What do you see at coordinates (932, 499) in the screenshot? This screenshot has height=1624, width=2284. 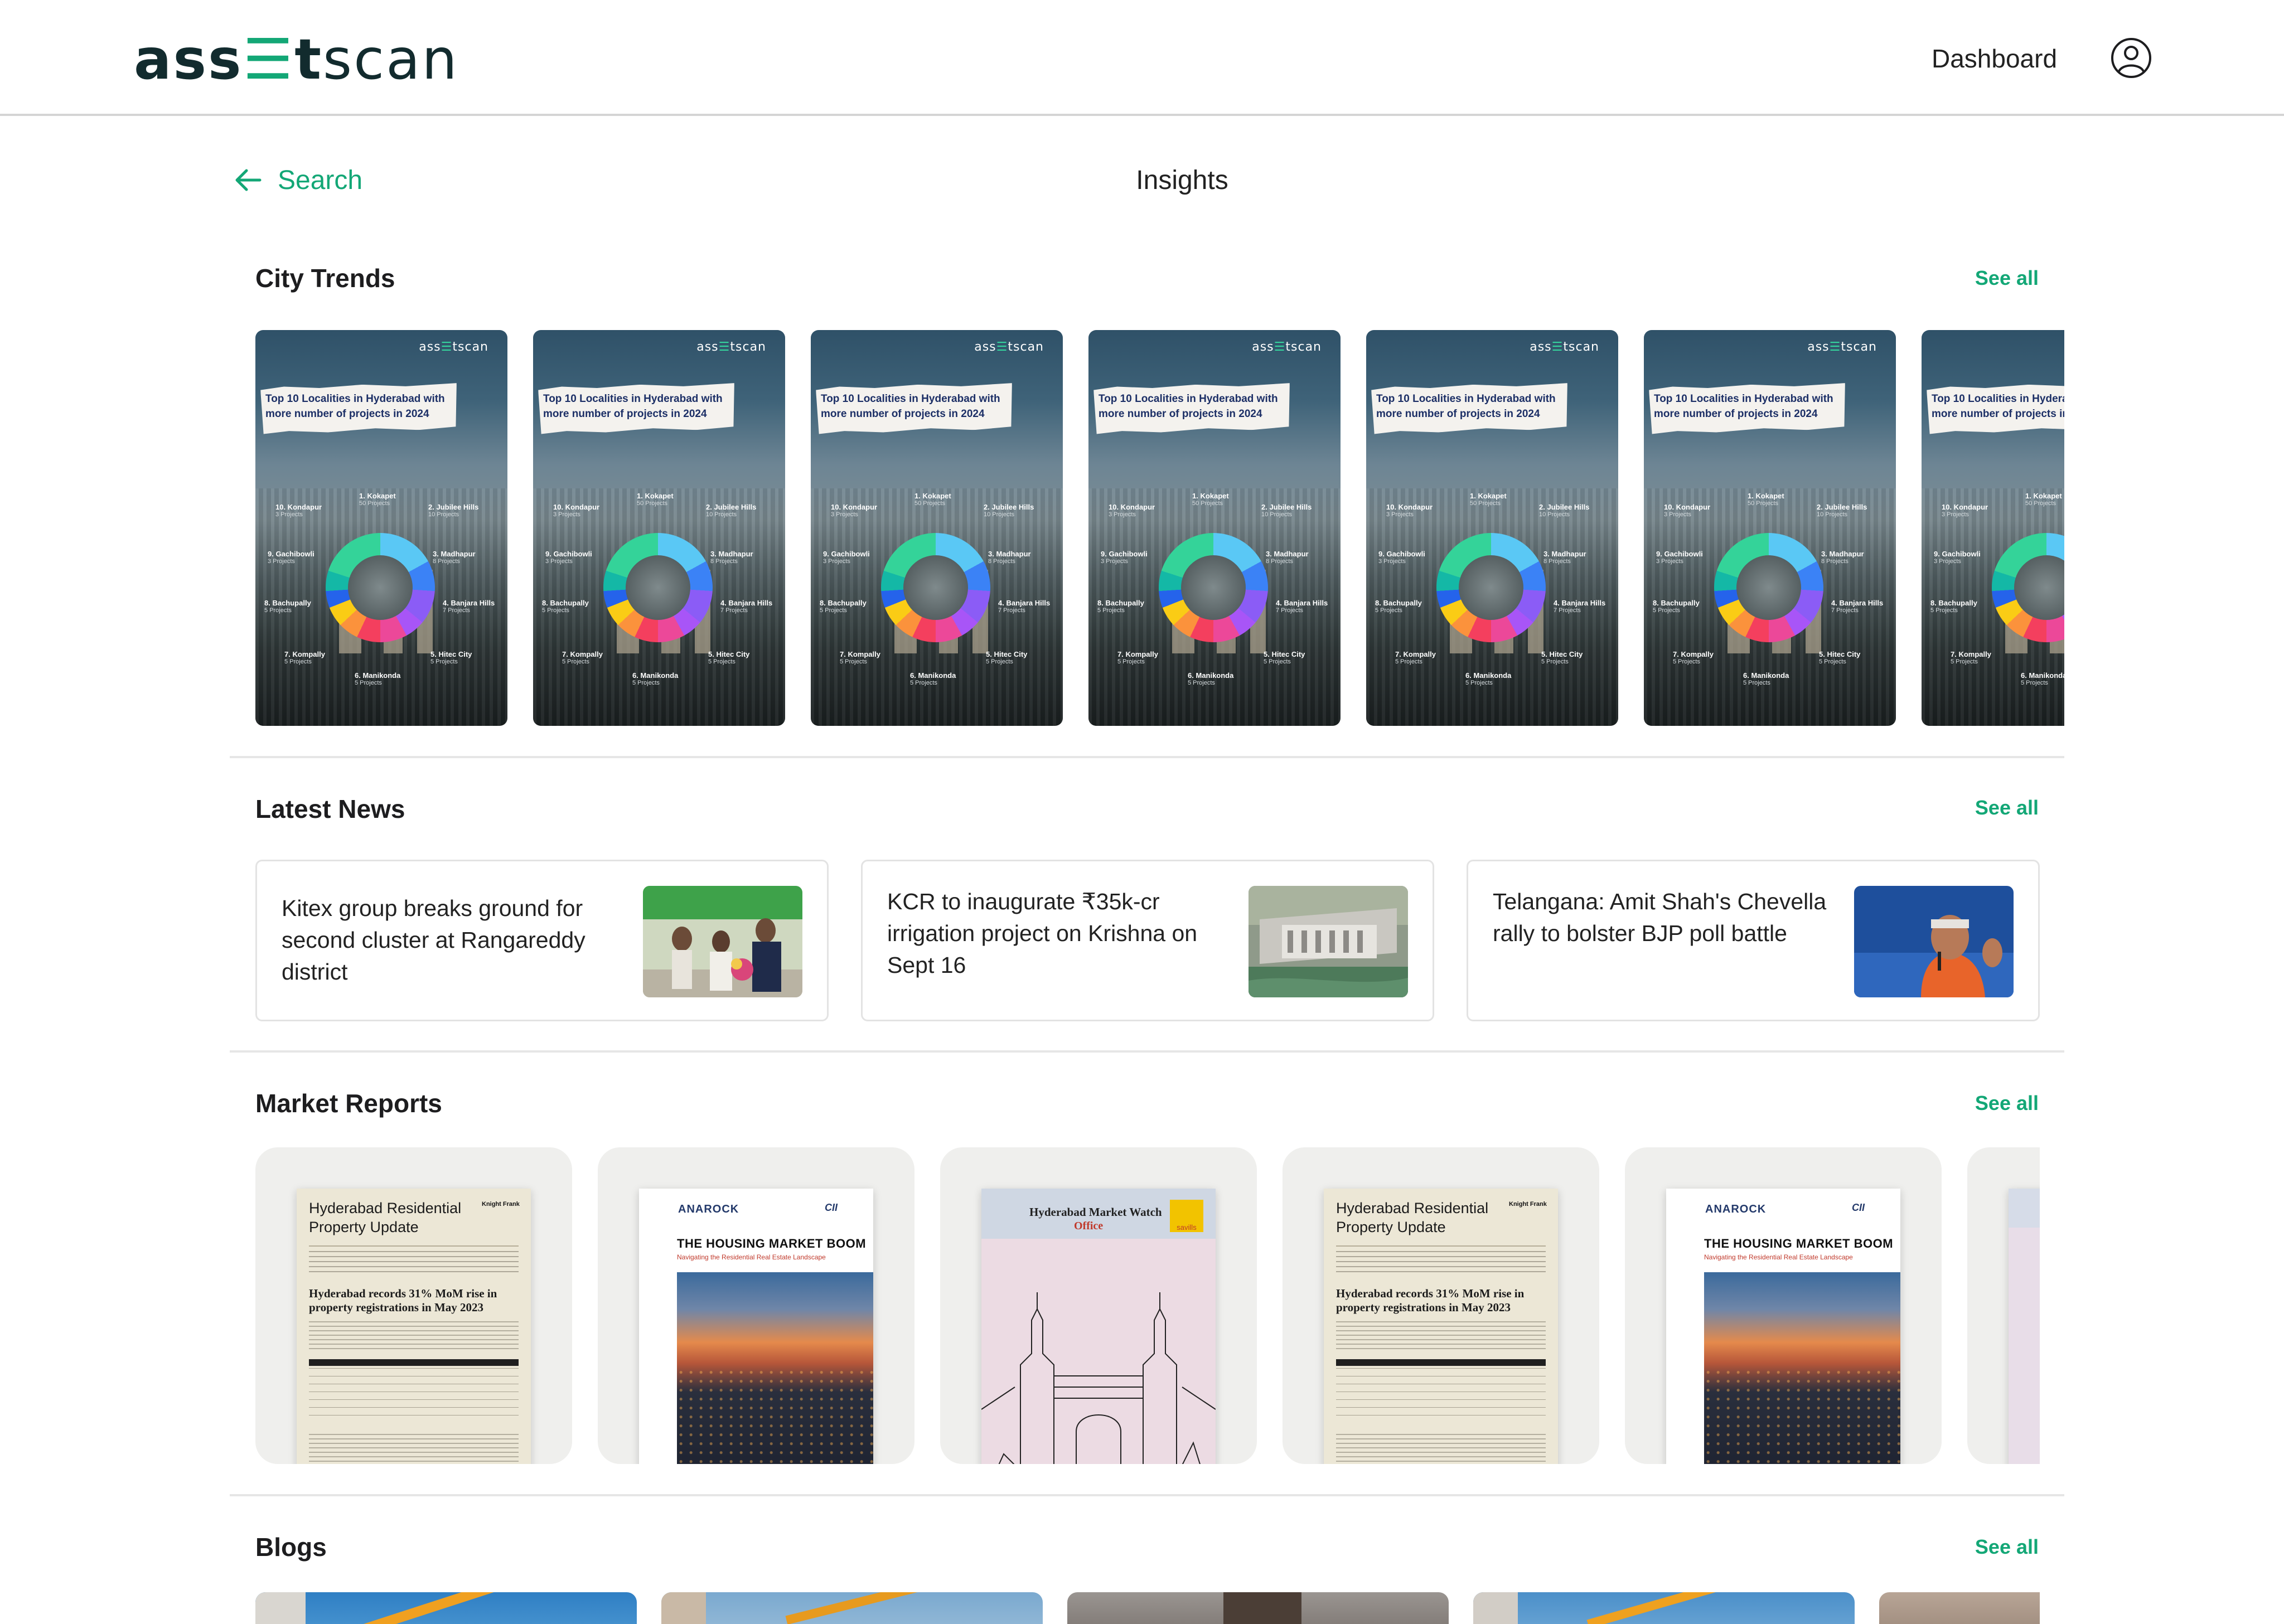 I see `locality-label: 1. Kokapet 50 Projects` at bounding box center [932, 499].